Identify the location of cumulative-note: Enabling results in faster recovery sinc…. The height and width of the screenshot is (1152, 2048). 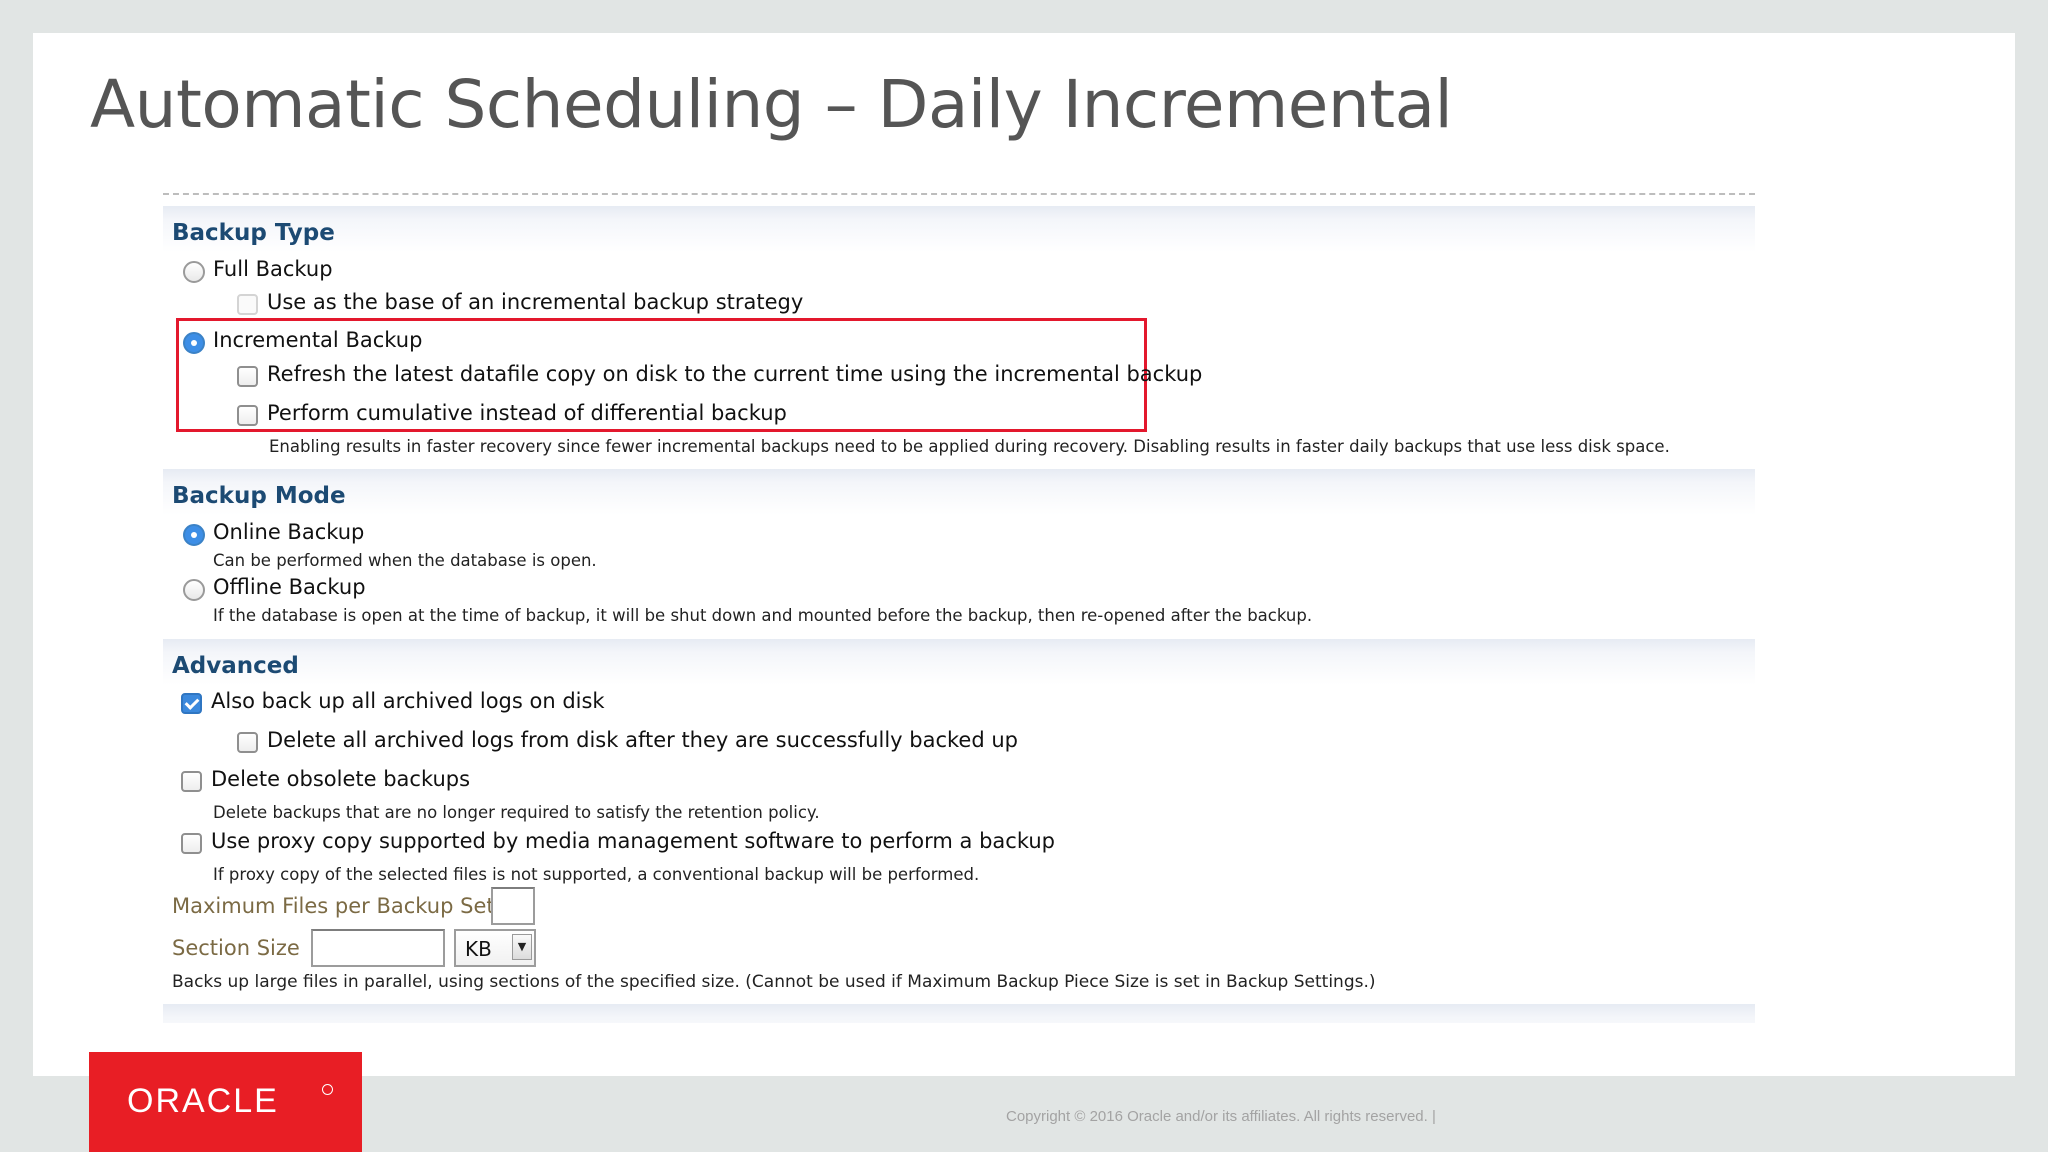
(969, 446).